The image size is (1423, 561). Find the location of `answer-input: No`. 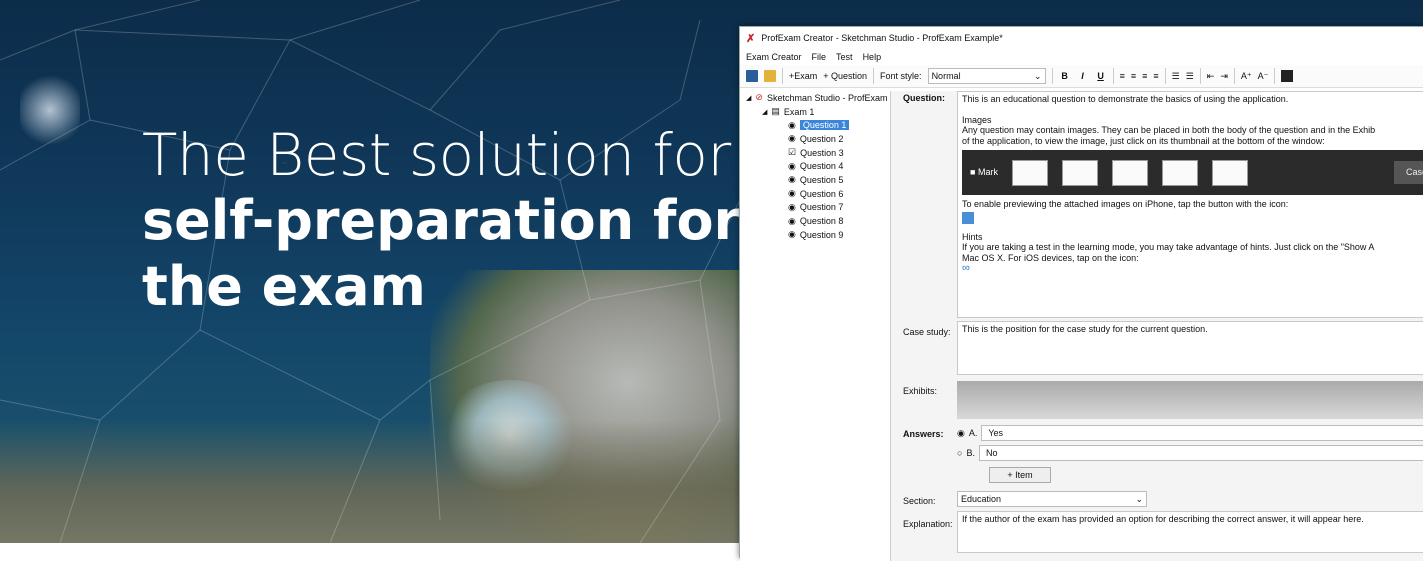

answer-input: No is located at coordinates (1200, 453).